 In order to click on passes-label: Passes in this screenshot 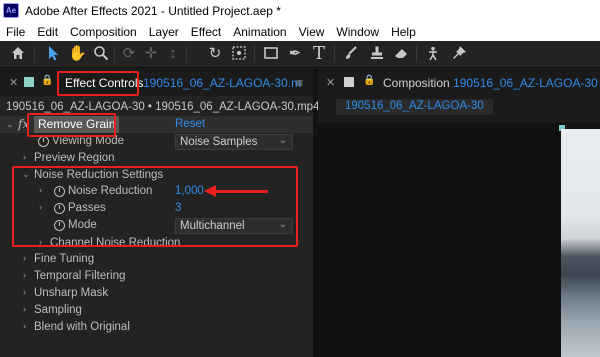, I will do `click(87, 208)`.